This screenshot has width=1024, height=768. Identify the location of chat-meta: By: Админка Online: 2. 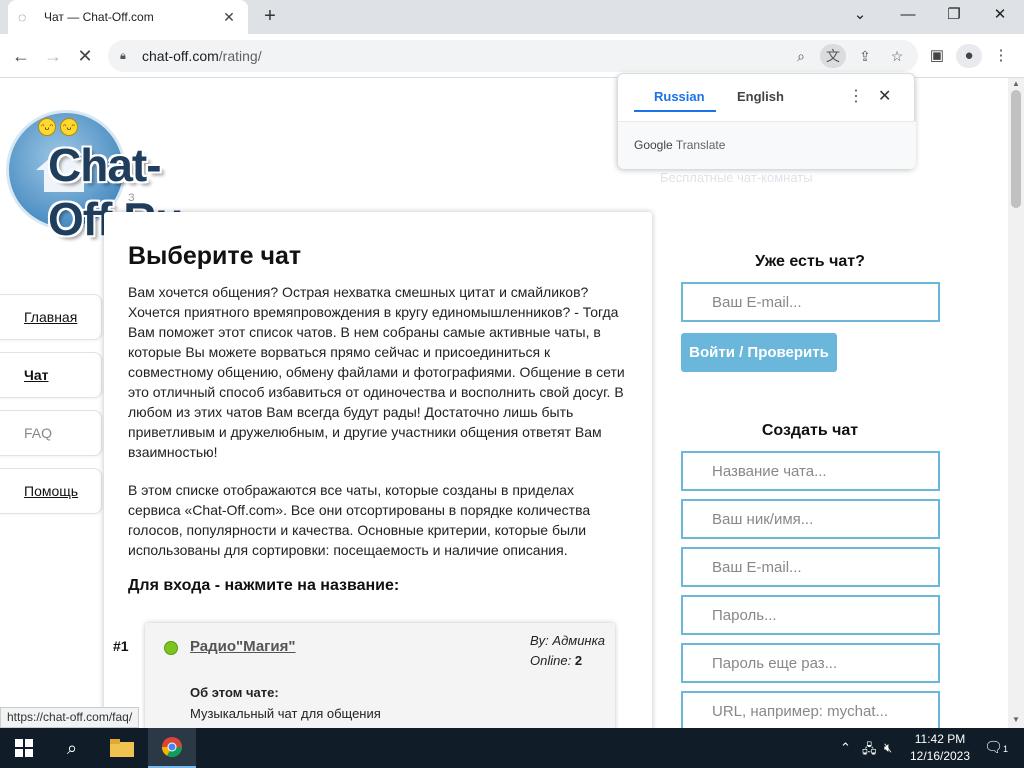
(567, 651).